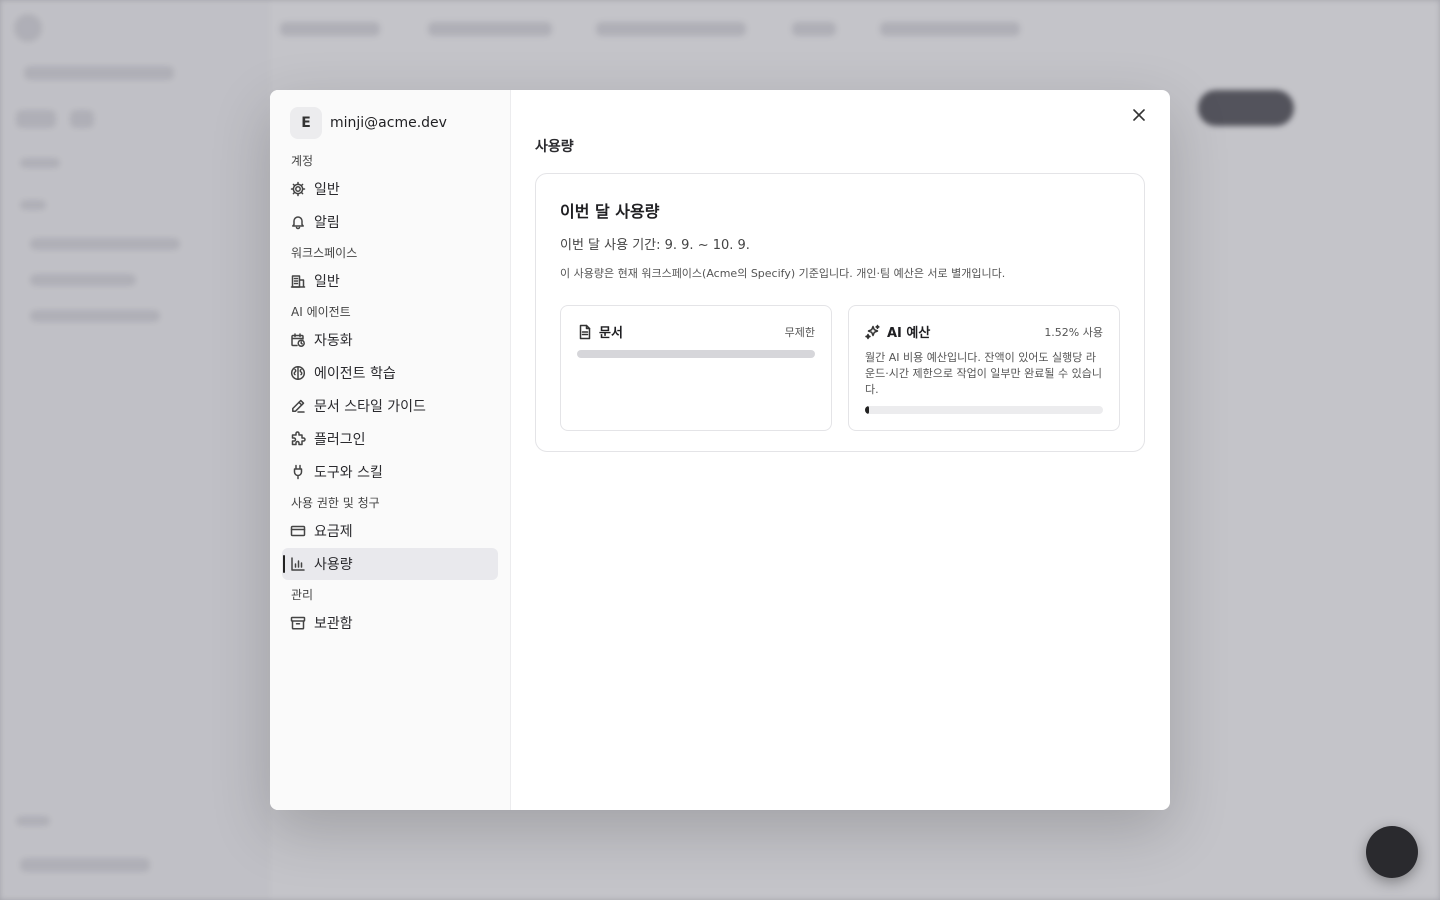 The width and height of the screenshot is (1440, 900). What do you see at coordinates (348, 473) in the screenshot?
I see `sidebar-item-label: 도구와 스킬` at bounding box center [348, 473].